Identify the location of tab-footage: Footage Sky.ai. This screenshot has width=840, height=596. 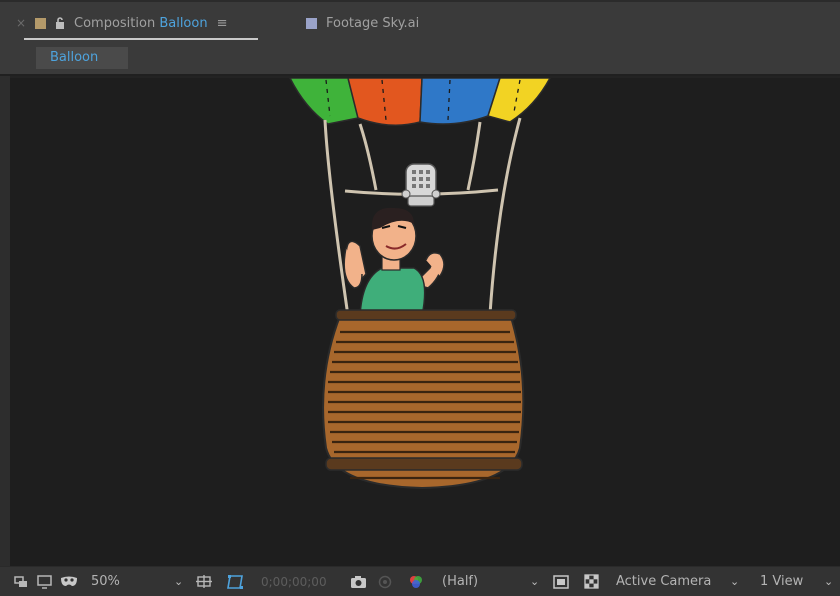
(362, 23).